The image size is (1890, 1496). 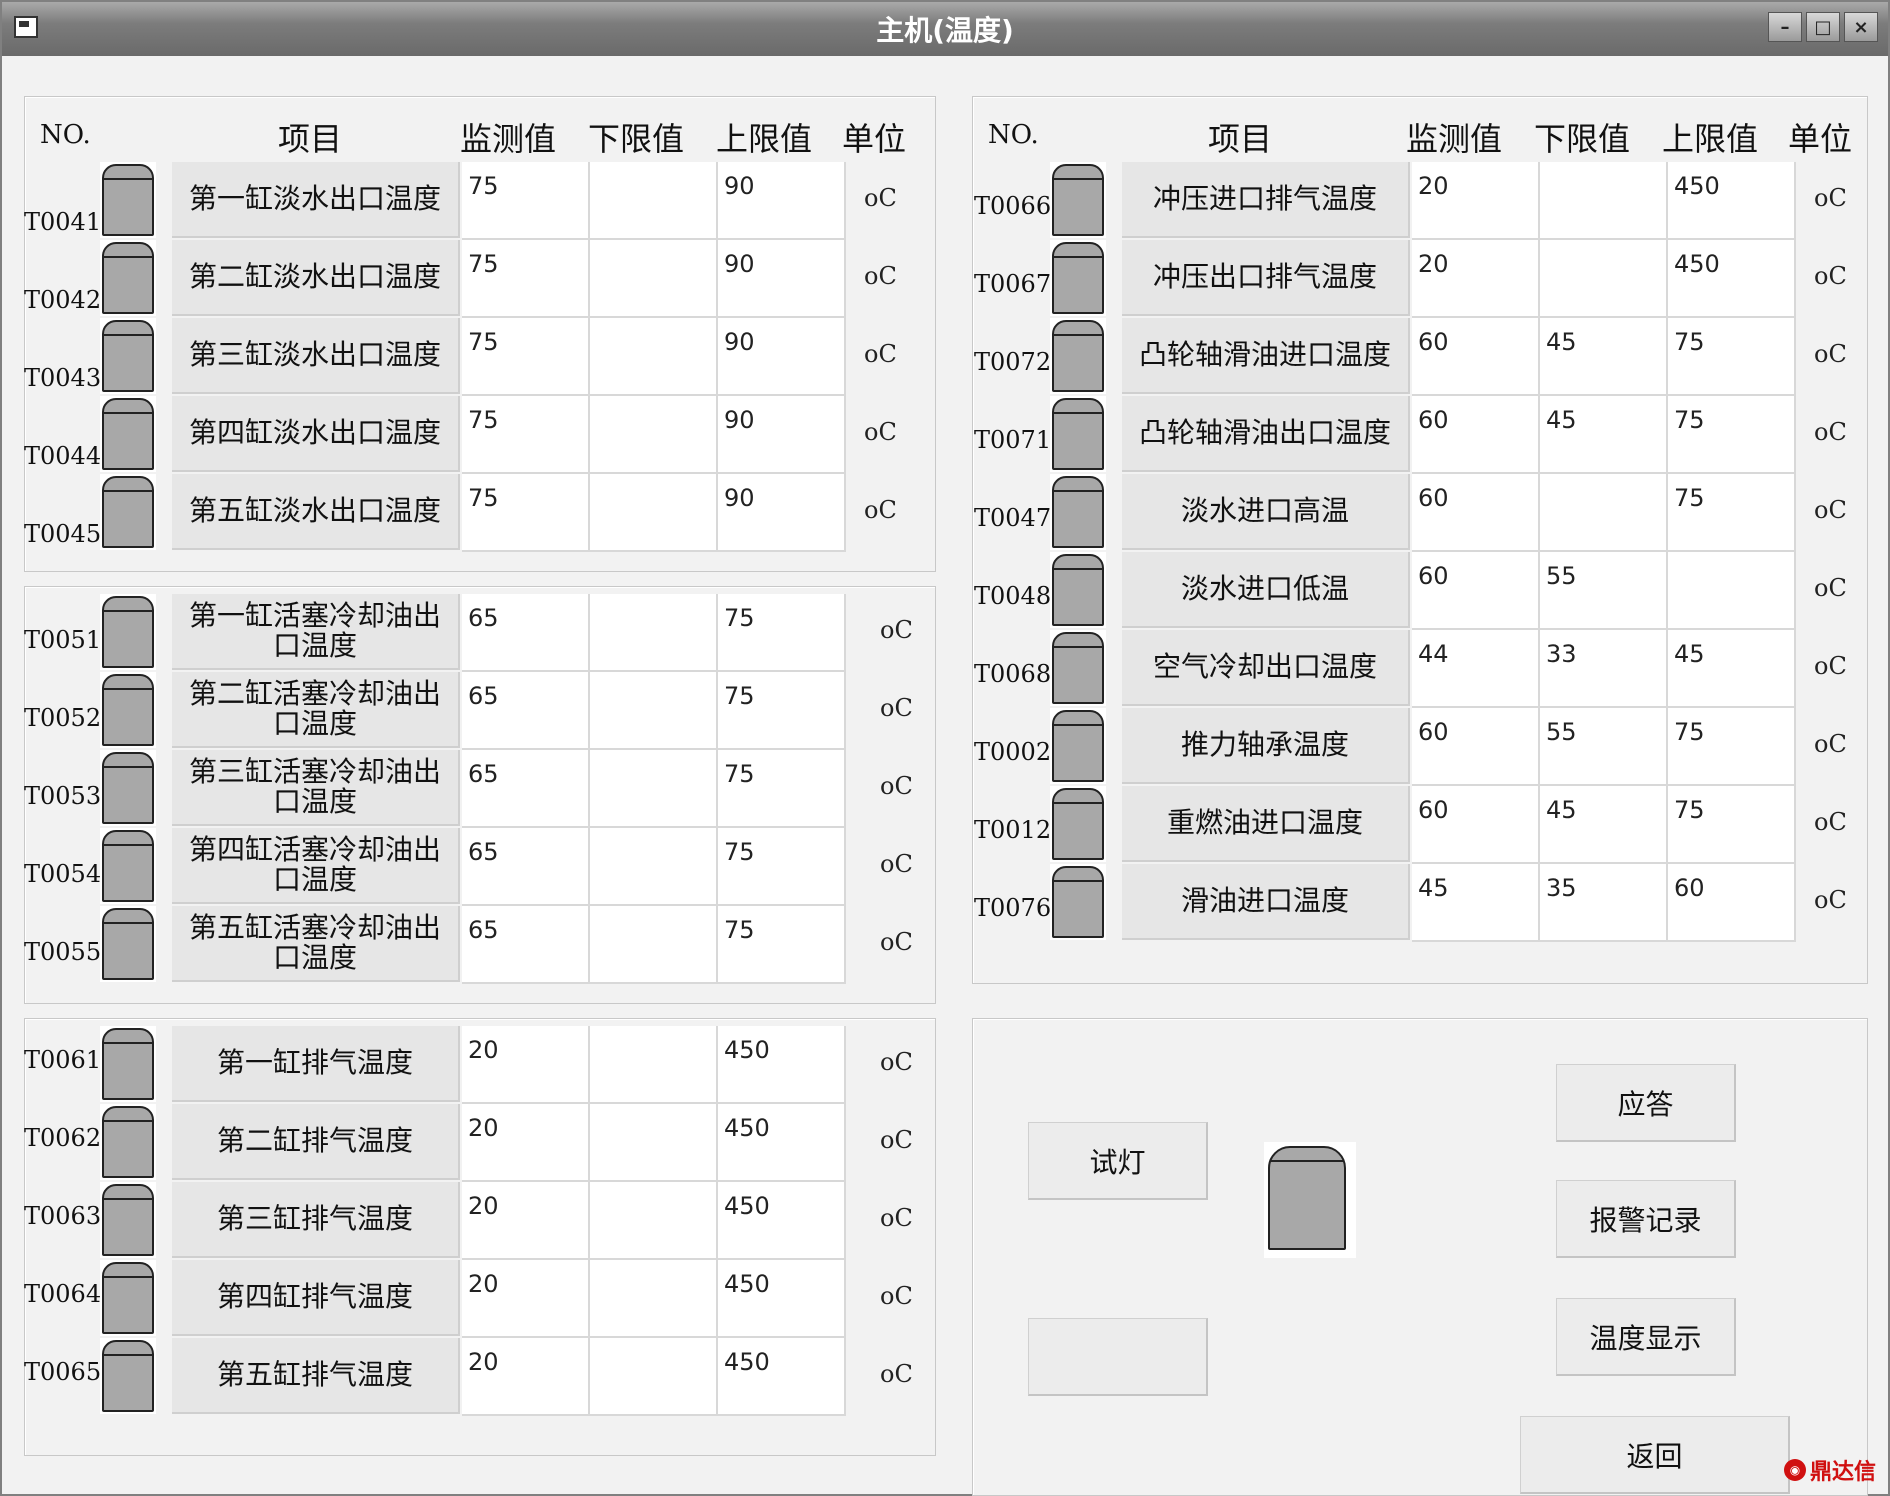 What do you see at coordinates (1861, 27) in the screenshot?
I see `close-icon: ×` at bounding box center [1861, 27].